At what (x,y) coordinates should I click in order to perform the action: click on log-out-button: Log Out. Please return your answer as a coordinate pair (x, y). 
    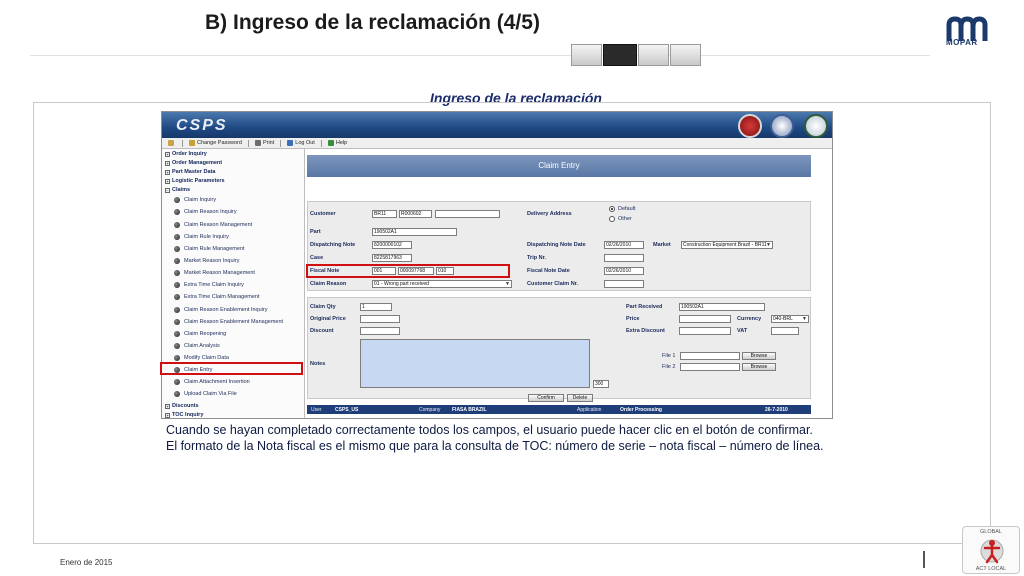
    Looking at the image, I should click on (301, 143).